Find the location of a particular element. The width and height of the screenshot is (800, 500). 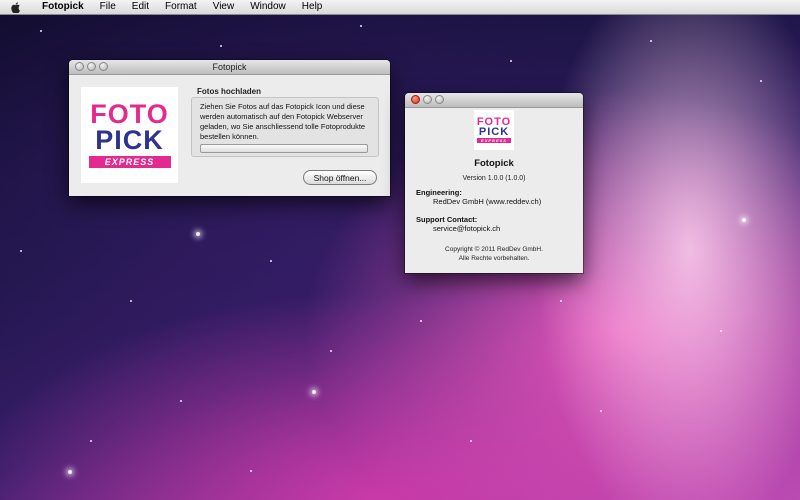

engineering-label: Engineering: is located at coordinates (439, 192).